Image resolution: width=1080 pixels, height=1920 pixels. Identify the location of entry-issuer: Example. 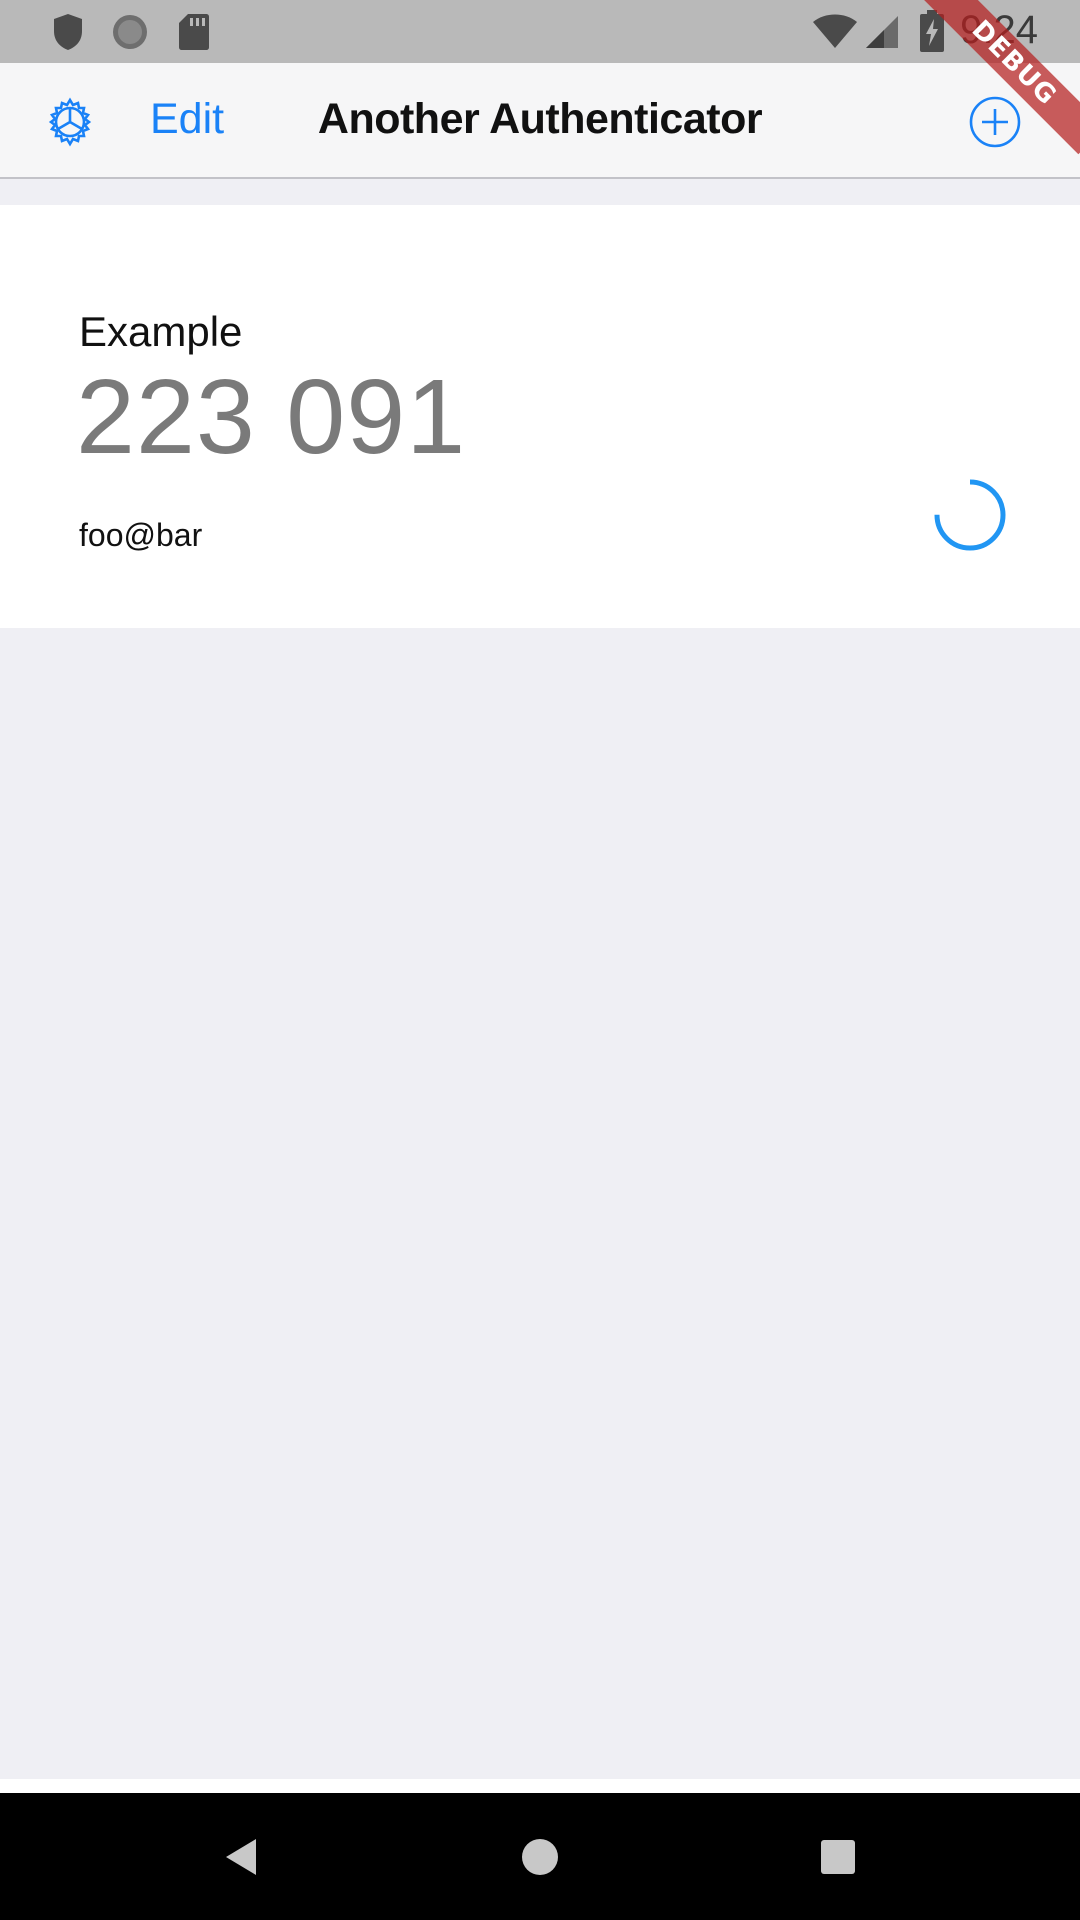
(161, 331).